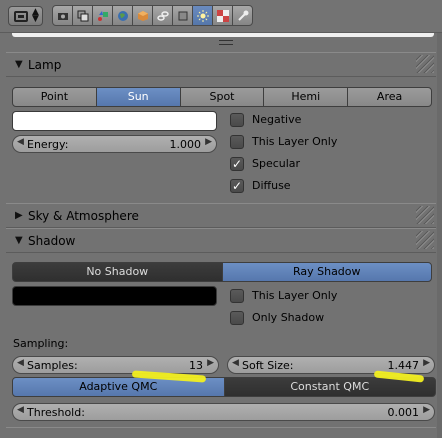  What do you see at coordinates (196, 365) in the screenshot?
I see `samples-value: 13` at bounding box center [196, 365].